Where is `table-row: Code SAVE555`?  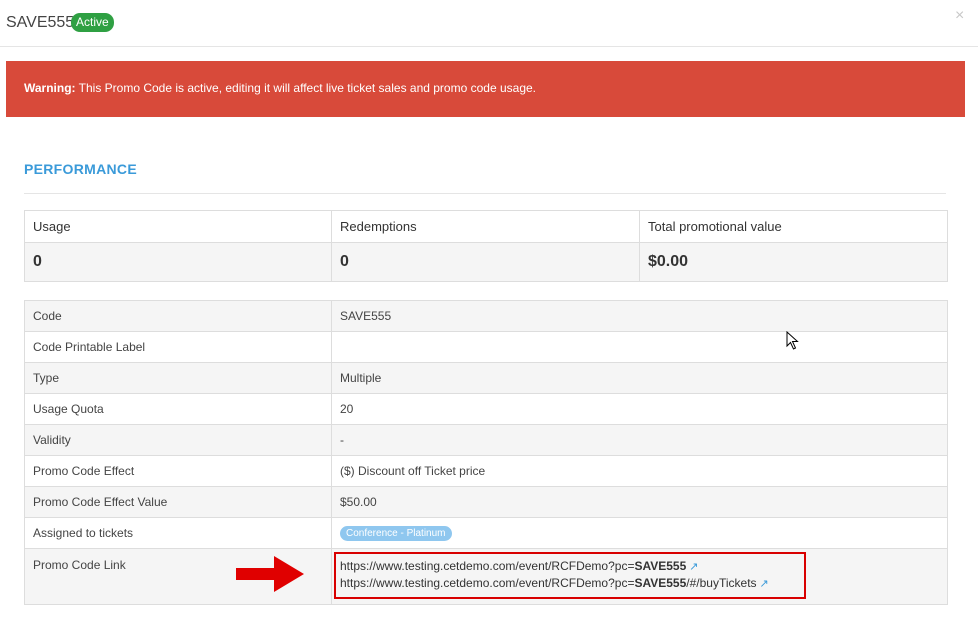 table-row: Code SAVE555 is located at coordinates (486, 316).